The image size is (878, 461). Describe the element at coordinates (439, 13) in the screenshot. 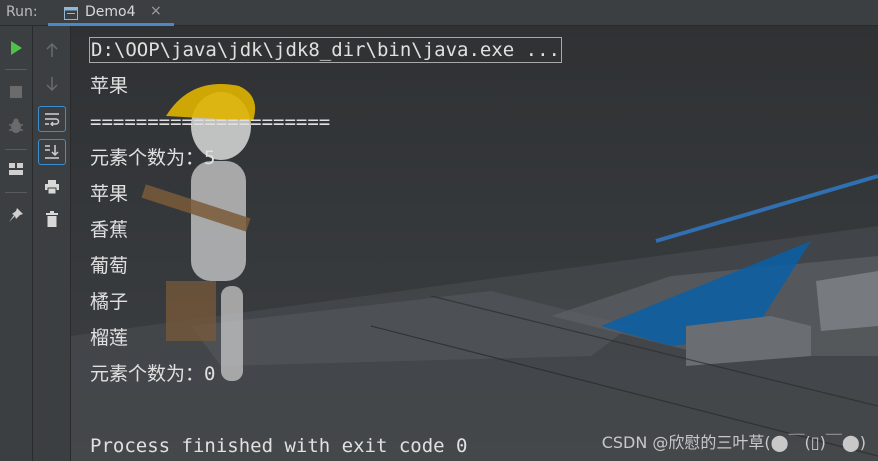

I see `run-tool-window-header: Run: Demo4 ×` at that location.